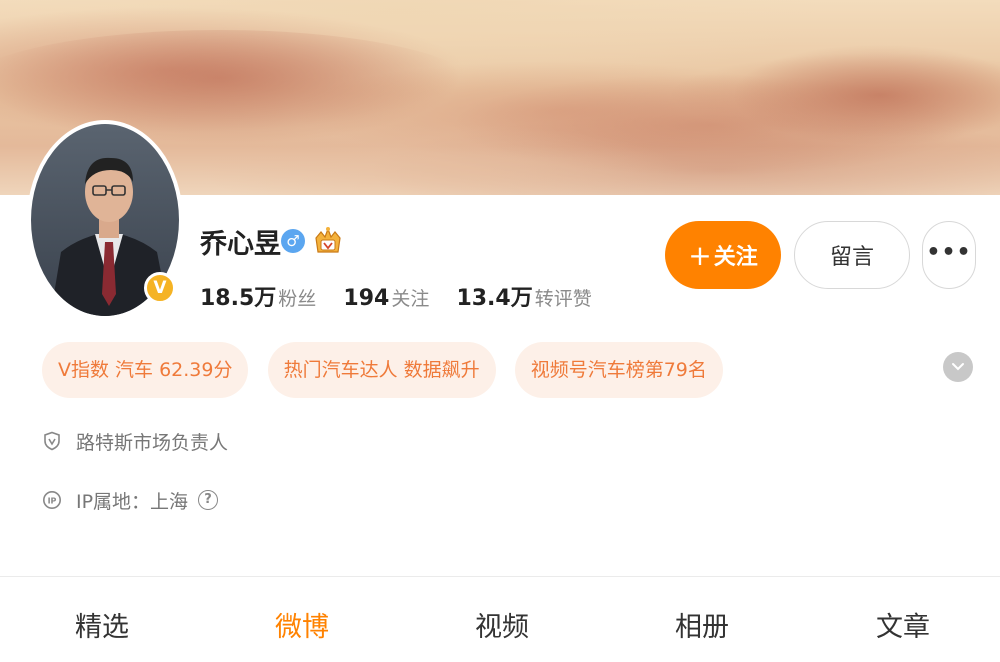 This screenshot has width=1000, height=662. What do you see at coordinates (410, 299) in the screenshot?
I see `stat-label: 关注` at bounding box center [410, 299].